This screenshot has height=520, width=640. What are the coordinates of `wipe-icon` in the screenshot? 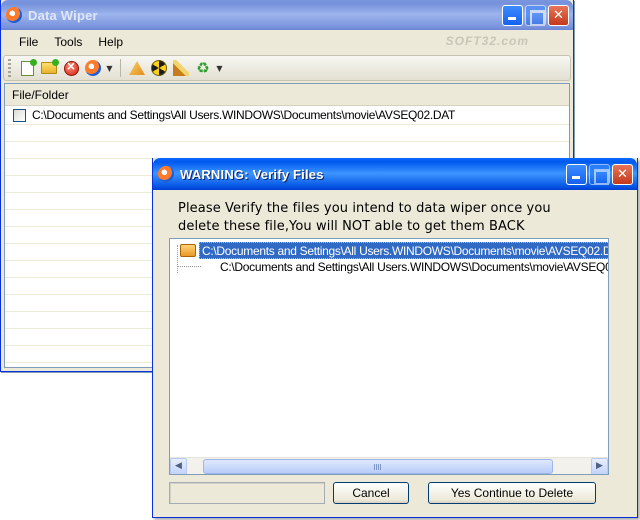 It's located at (93, 68).